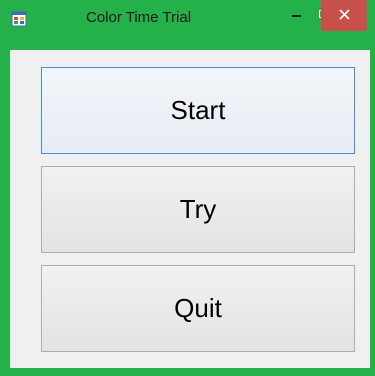 This screenshot has height=376, width=375. What do you see at coordinates (139, 17) in the screenshot?
I see `window-title: Color Time Trial` at bounding box center [139, 17].